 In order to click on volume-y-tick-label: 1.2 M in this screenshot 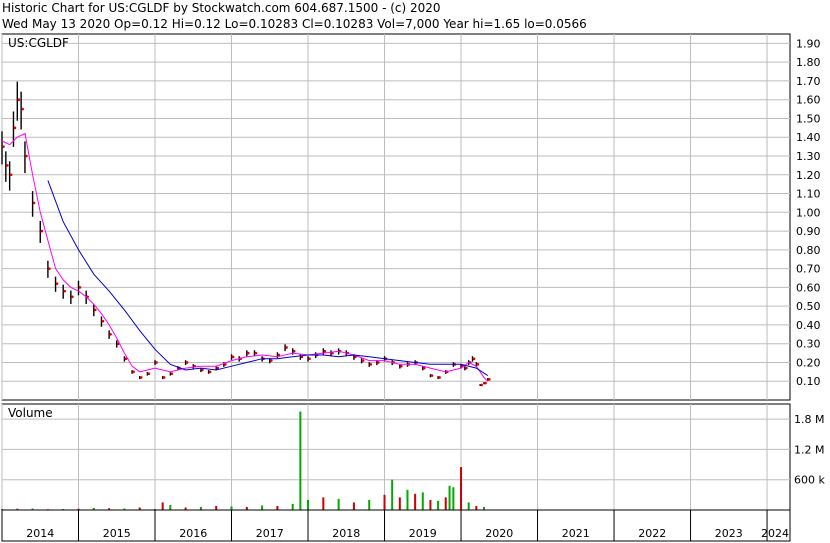, I will do `click(809, 449)`.